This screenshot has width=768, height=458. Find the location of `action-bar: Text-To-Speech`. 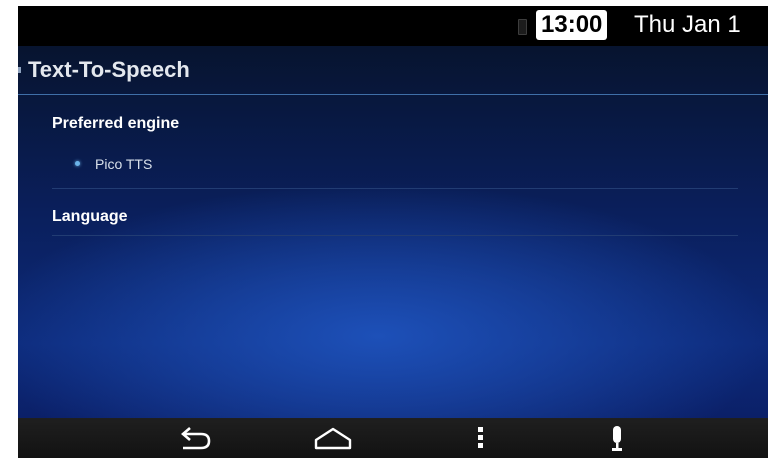

action-bar: Text-To-Speech is located at coordinates (393, 70).